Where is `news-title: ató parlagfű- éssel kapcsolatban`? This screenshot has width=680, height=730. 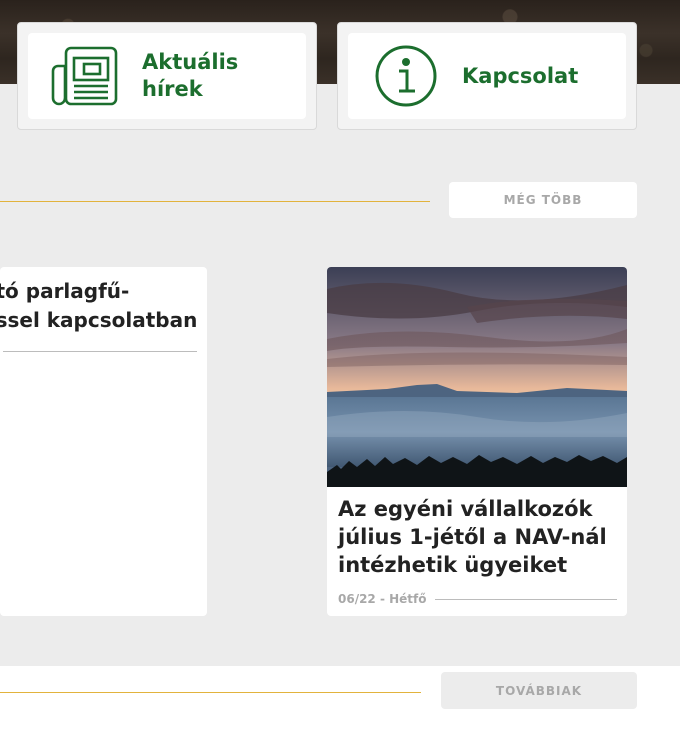
news-title: ató parlagfű- éssel kapcsolatban is located at coordinates (101, 306).